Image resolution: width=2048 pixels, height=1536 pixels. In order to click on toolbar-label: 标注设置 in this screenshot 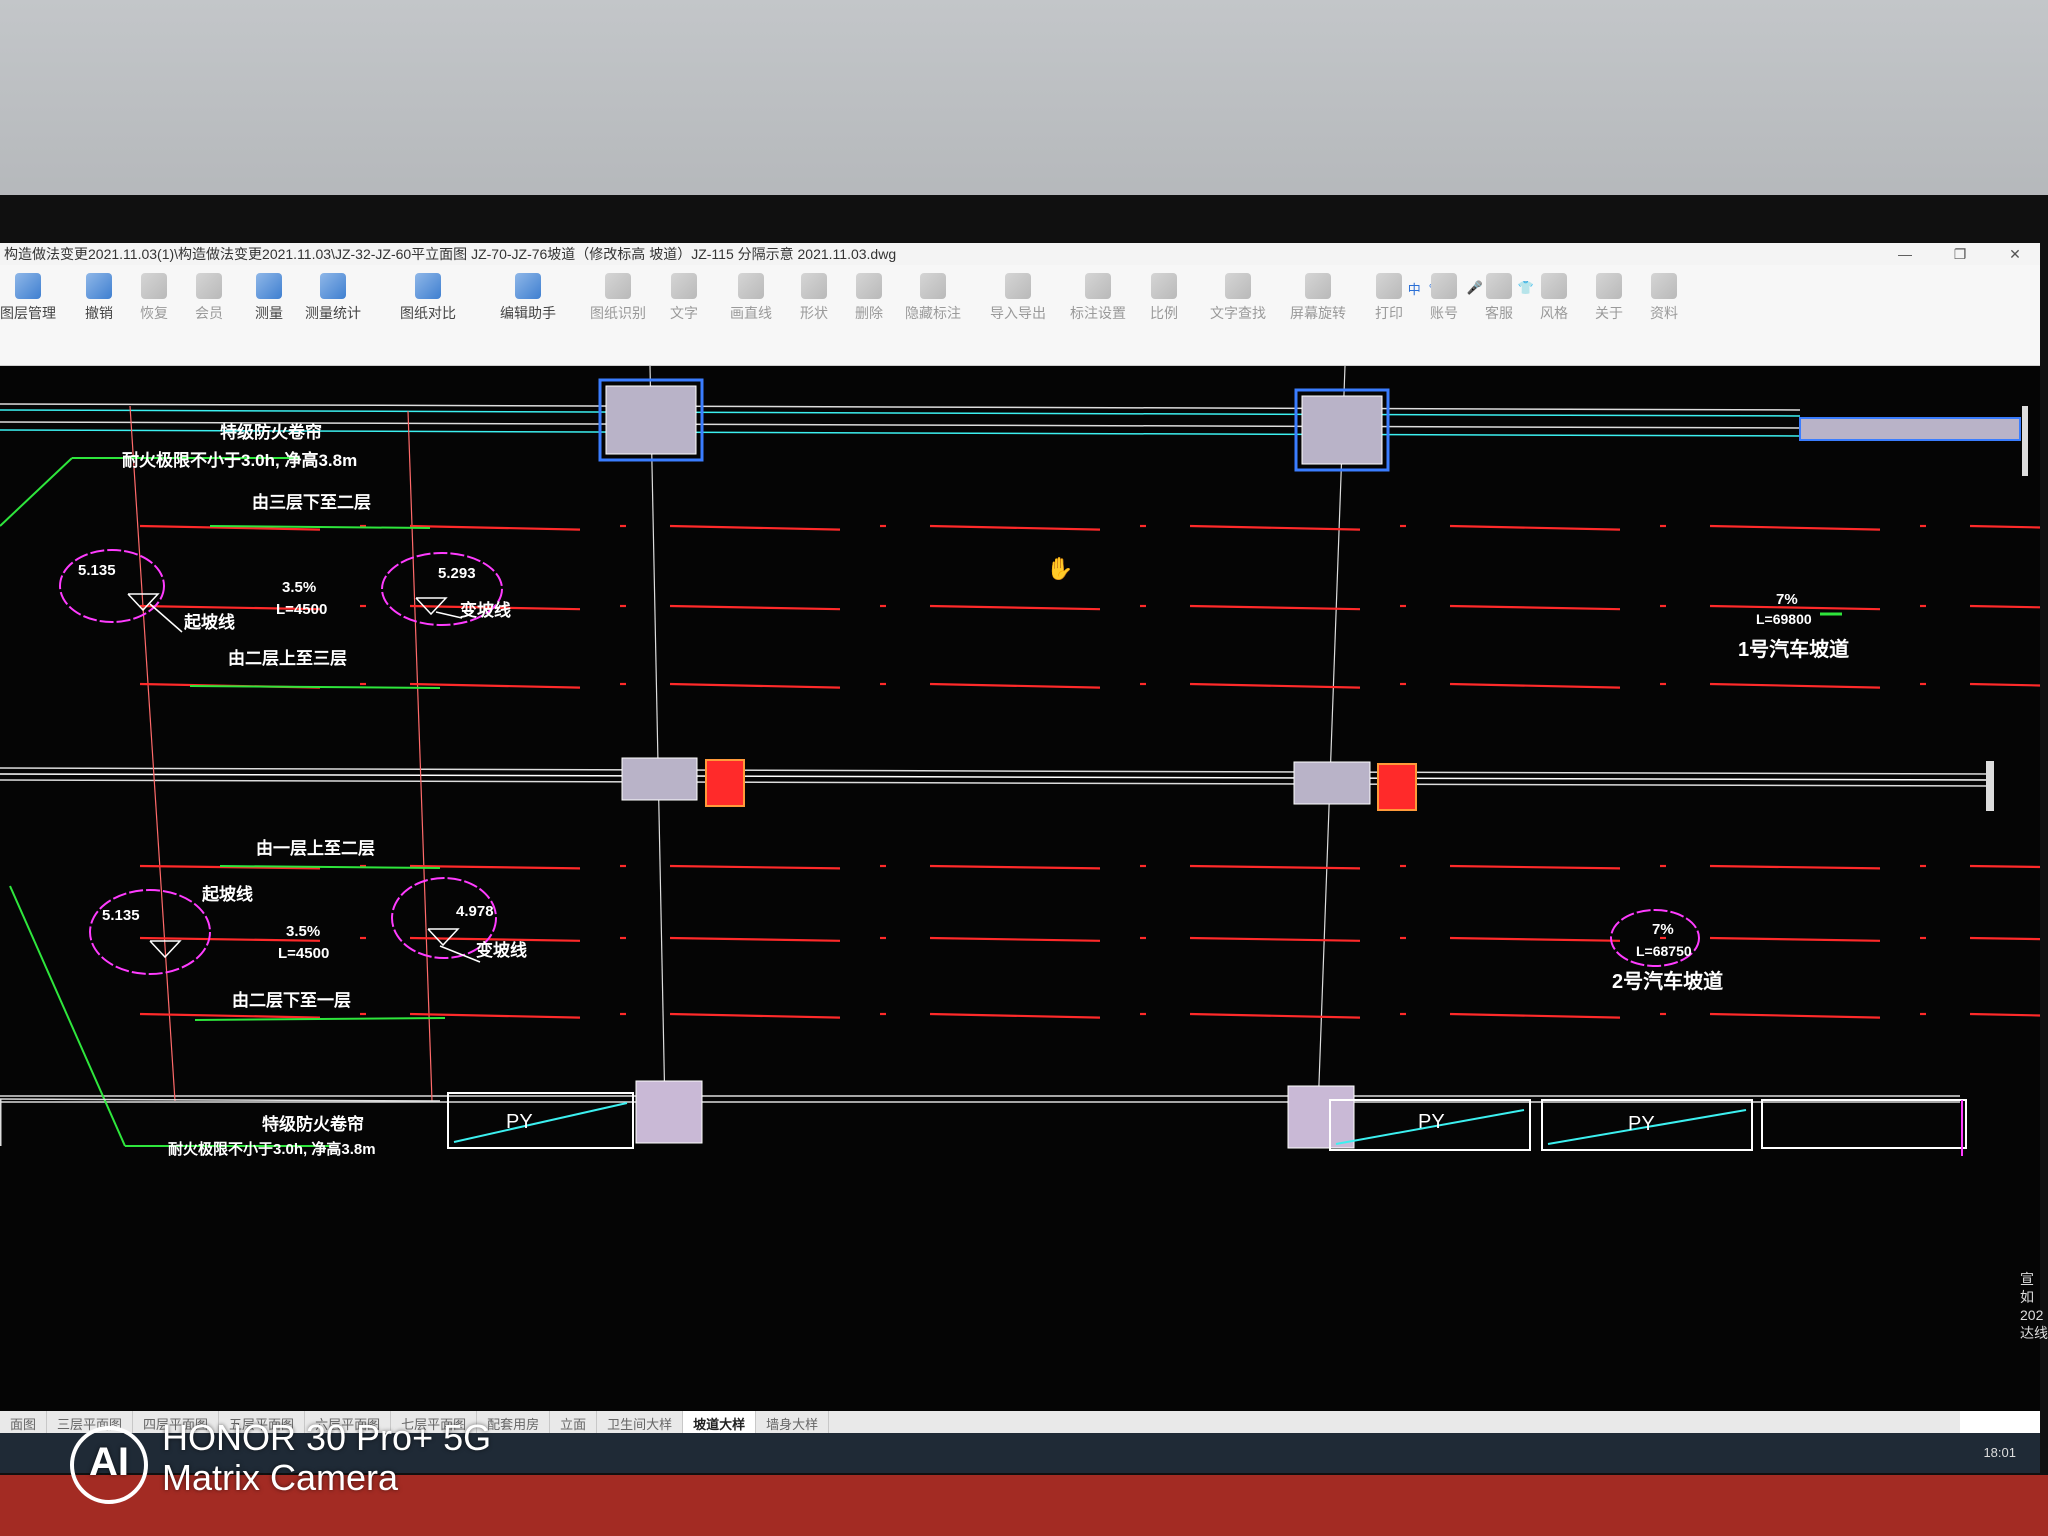, I will do `click(1098, 313)`.